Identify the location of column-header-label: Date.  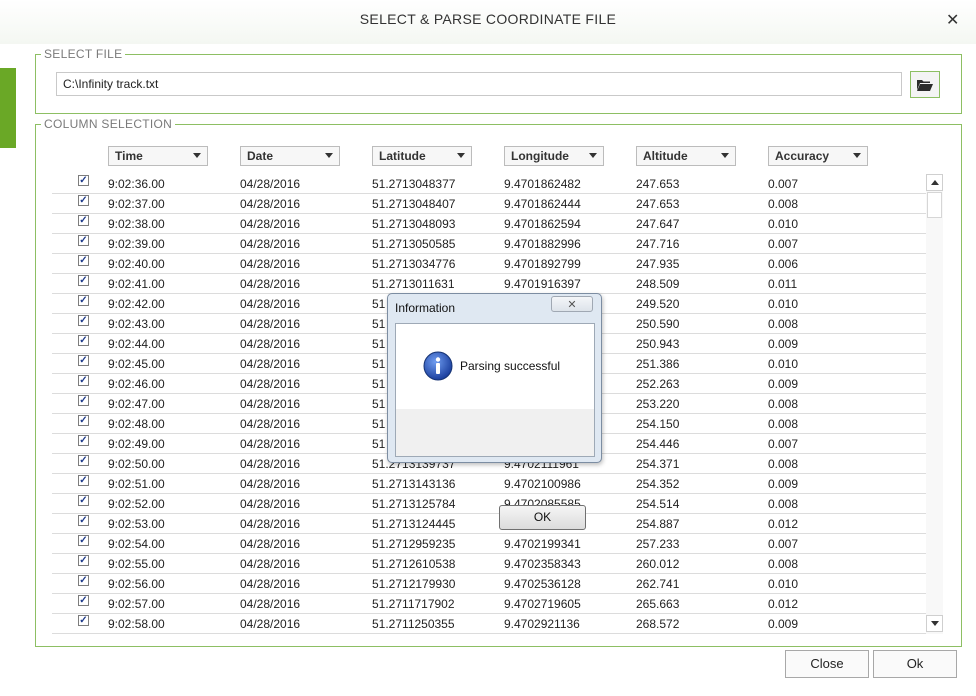
(260, 156).